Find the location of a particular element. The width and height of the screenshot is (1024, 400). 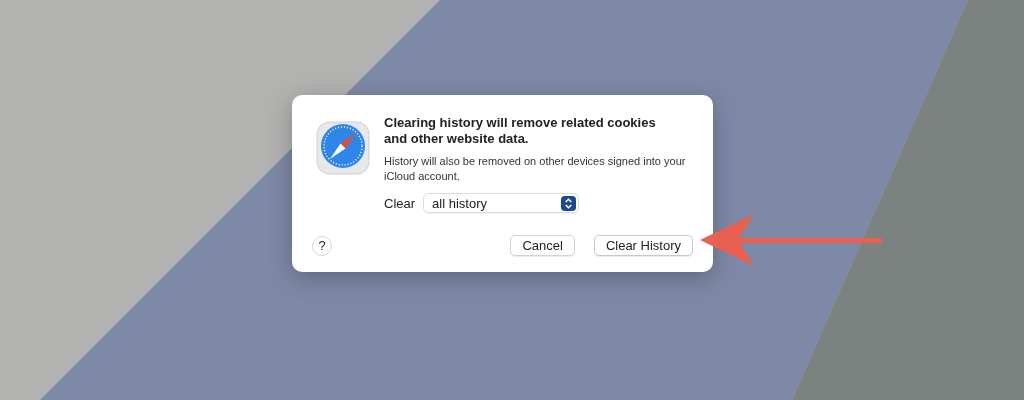

help-button: ? is located at coordinates (322, 245).